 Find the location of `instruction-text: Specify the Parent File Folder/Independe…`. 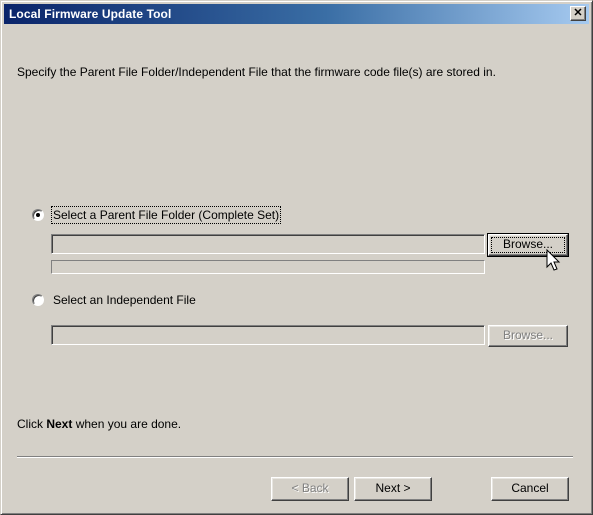

instruction-text: Specify the Parent File Folder/Independe… is located at coordinates (256, 72).